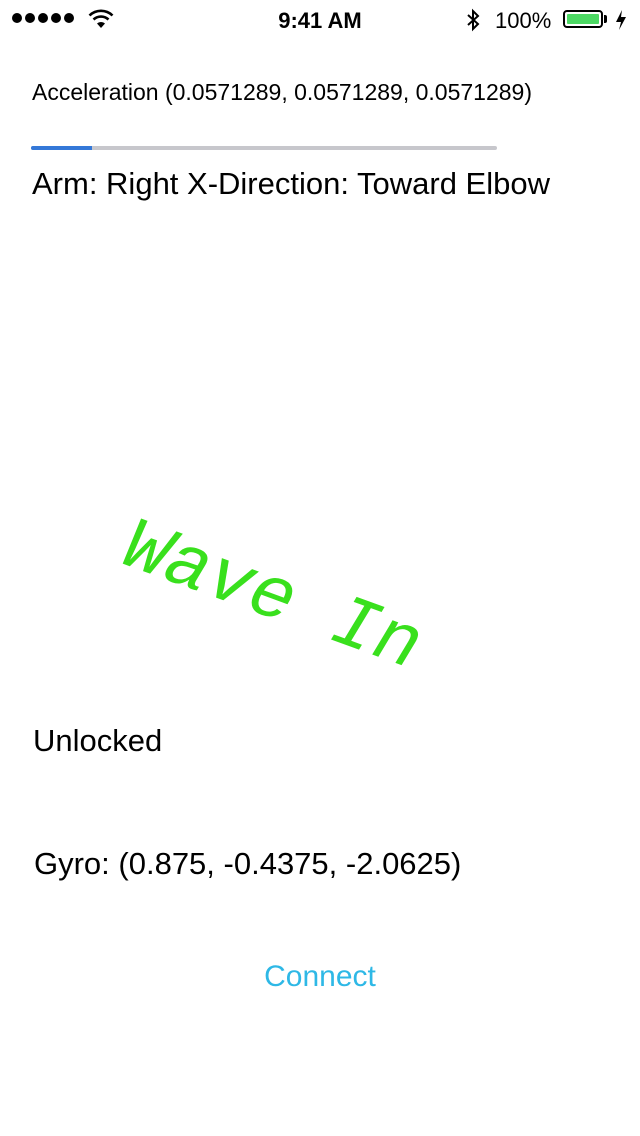 The width and height of the screenshot is (640, 1136). What do you see at coordinates (583, 19) in the screenshot?
I see `battery-icon` at bounding box center [583, 19].